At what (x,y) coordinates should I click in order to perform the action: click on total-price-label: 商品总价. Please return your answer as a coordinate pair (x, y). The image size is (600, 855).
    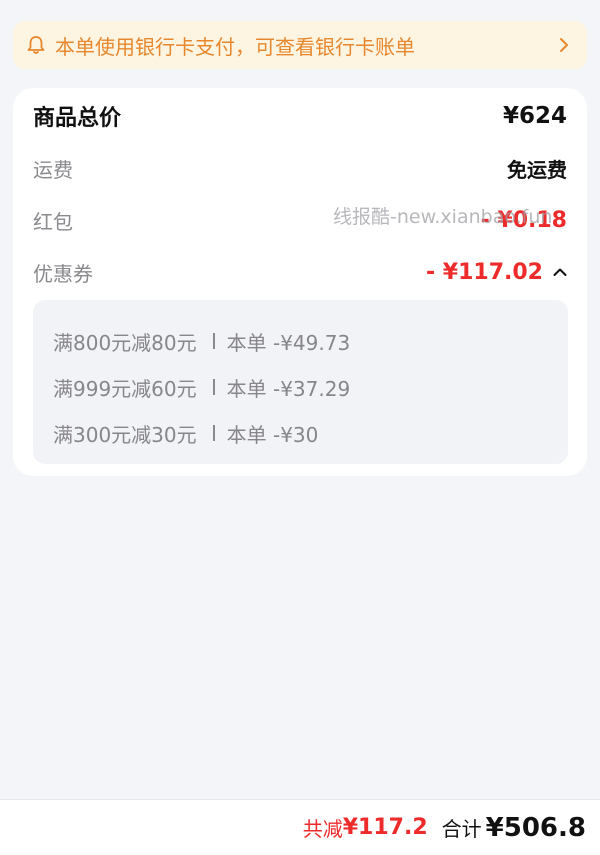
    Looking at the image, I should click on (77, 118).